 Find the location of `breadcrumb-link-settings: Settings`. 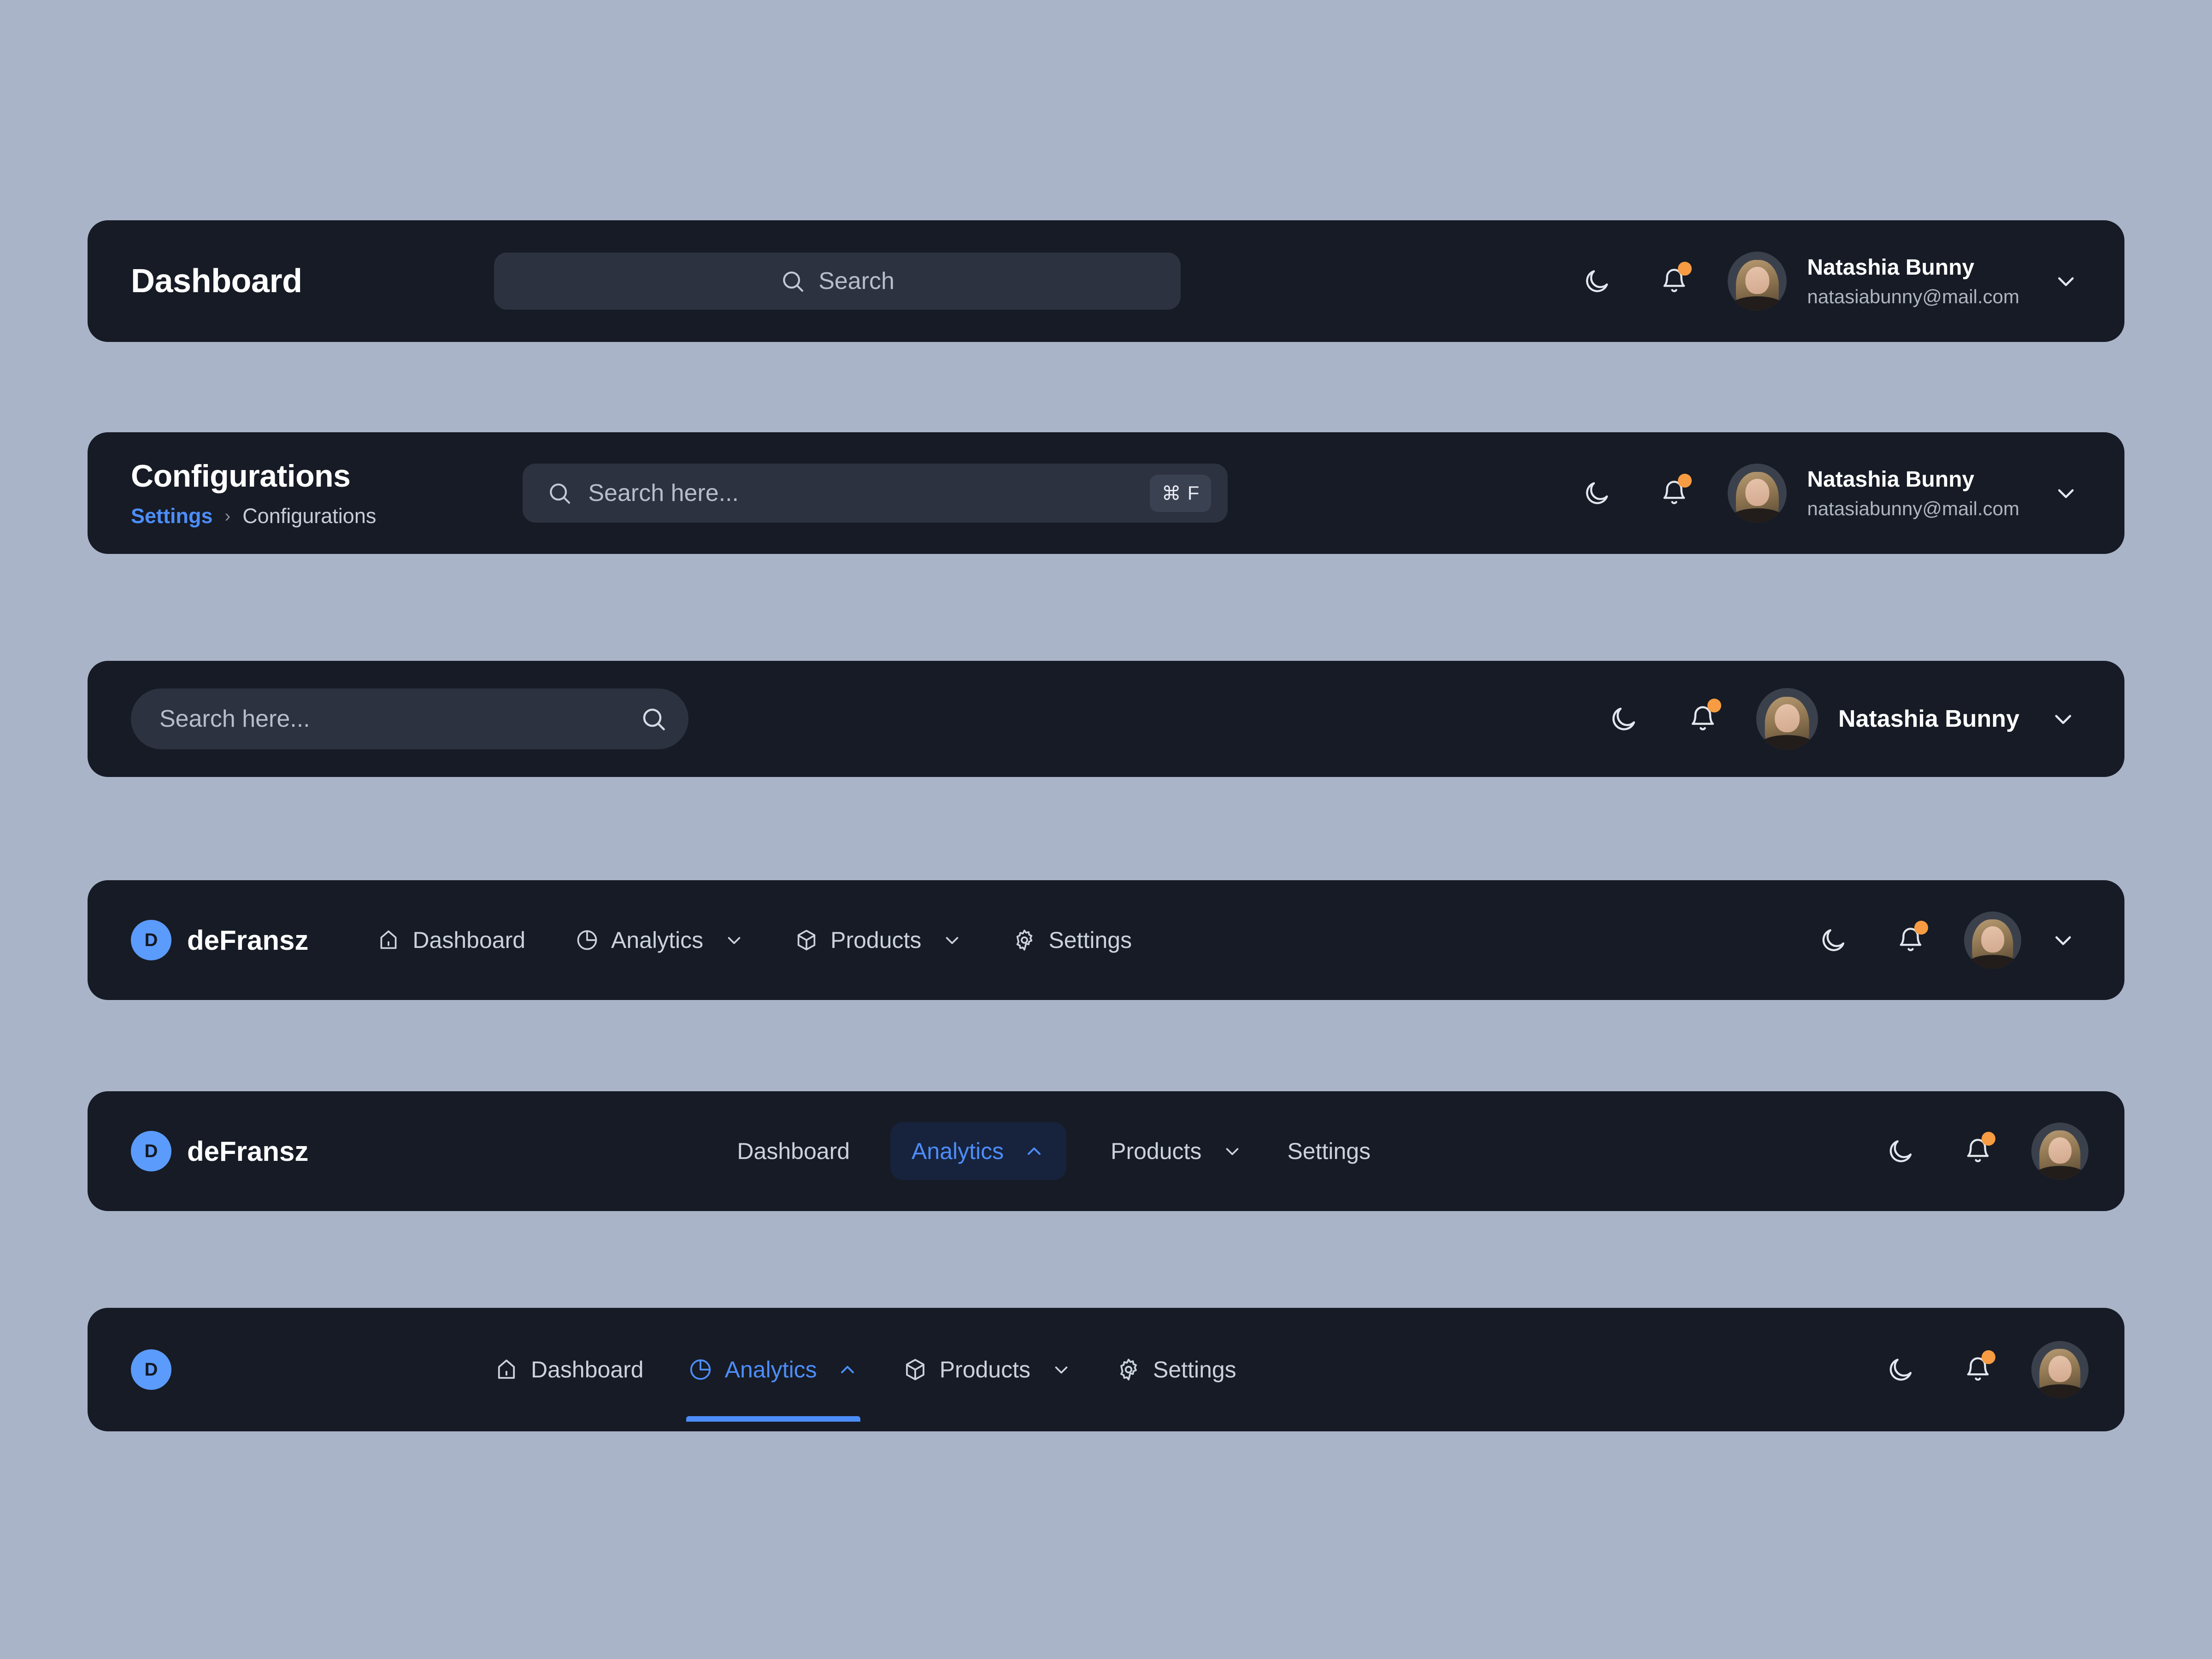

breadcrumb-link-settings: Settings is located at coordinates (172, 516).